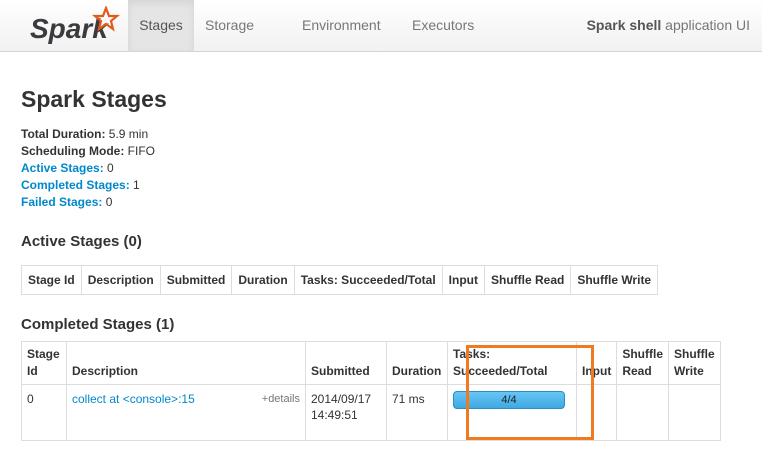 The image size is (762, 449). Describe the element at coordinates (61, 202) in the screenshot. I see `failed-stages-link: Failed Stages:` at that location.